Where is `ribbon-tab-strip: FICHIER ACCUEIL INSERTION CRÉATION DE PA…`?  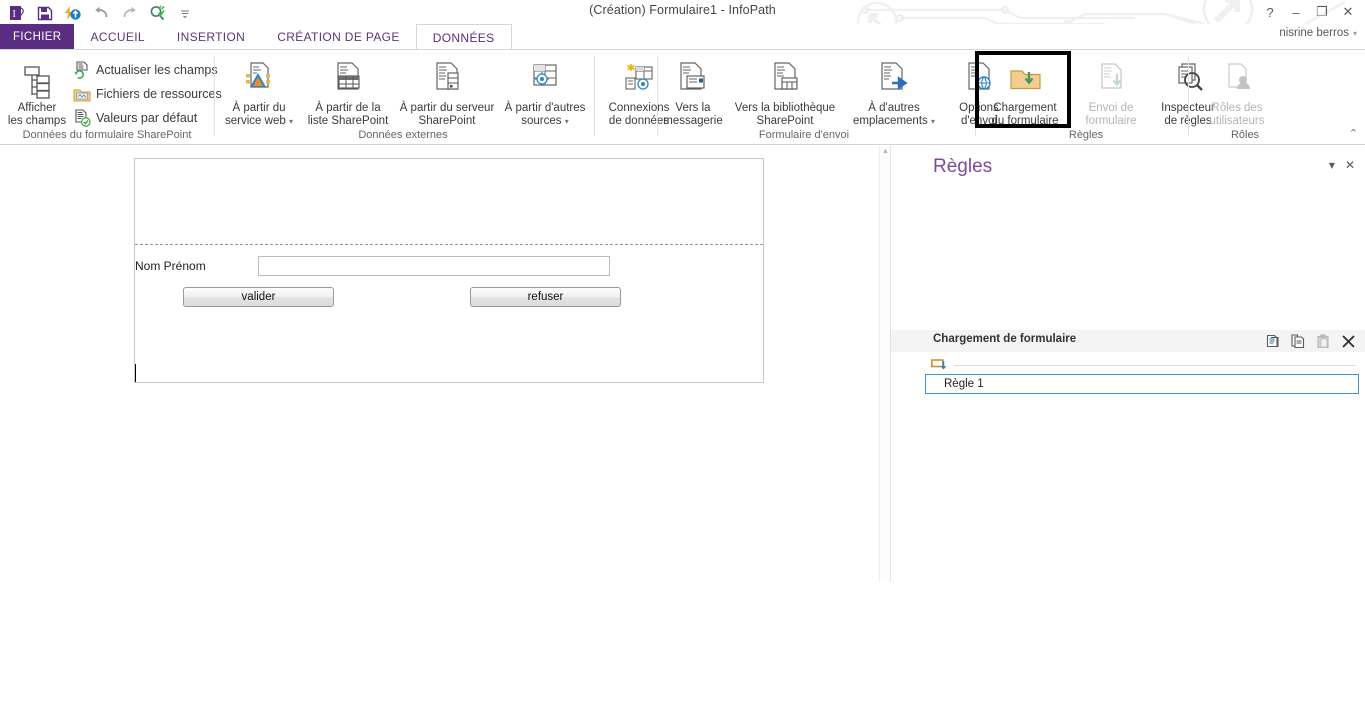 ribbon-tab-strip: FICHIER ACCUEIL INSERTION CRÉATION DE PA… is located at coordinates (682, 37).